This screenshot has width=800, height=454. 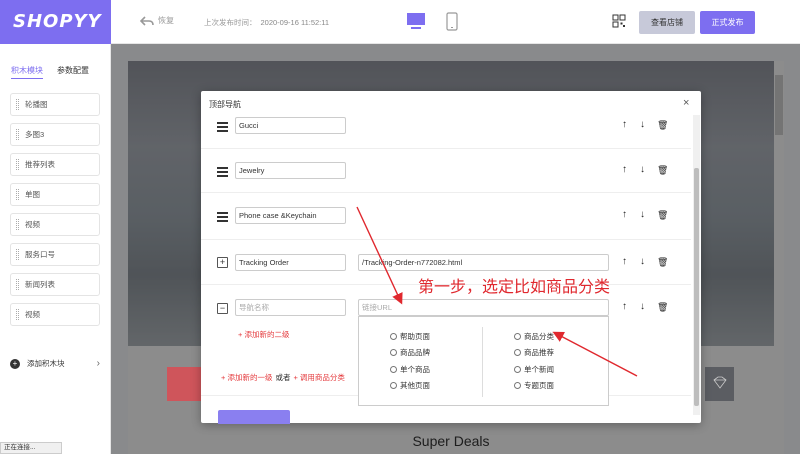 I want to click on arrow-to-url-input, so click(x=379, y=255).